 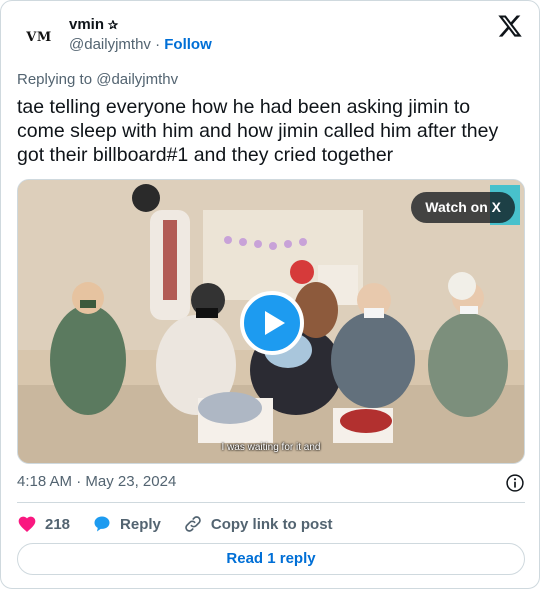 What do you see at coordinates (140, 524) in the screenshot?
I see `reply-label: Reply` at bounding box center [140, 524].